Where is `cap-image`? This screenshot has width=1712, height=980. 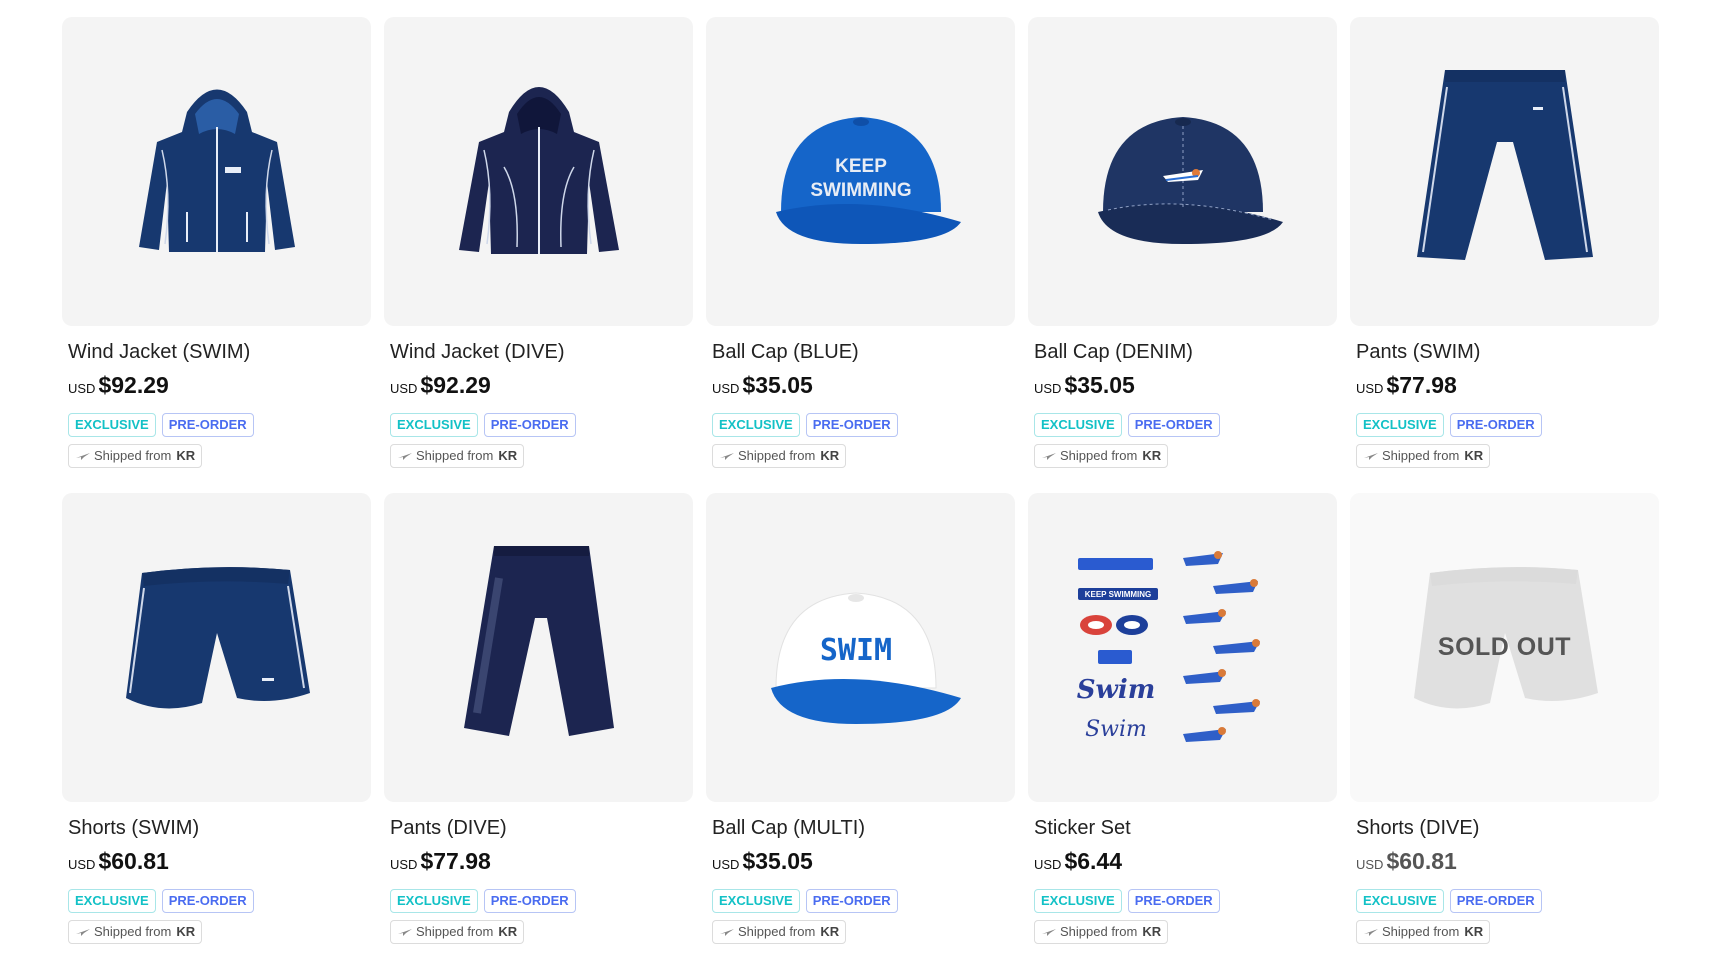 cap-image is located at coordinates (1190, 180).